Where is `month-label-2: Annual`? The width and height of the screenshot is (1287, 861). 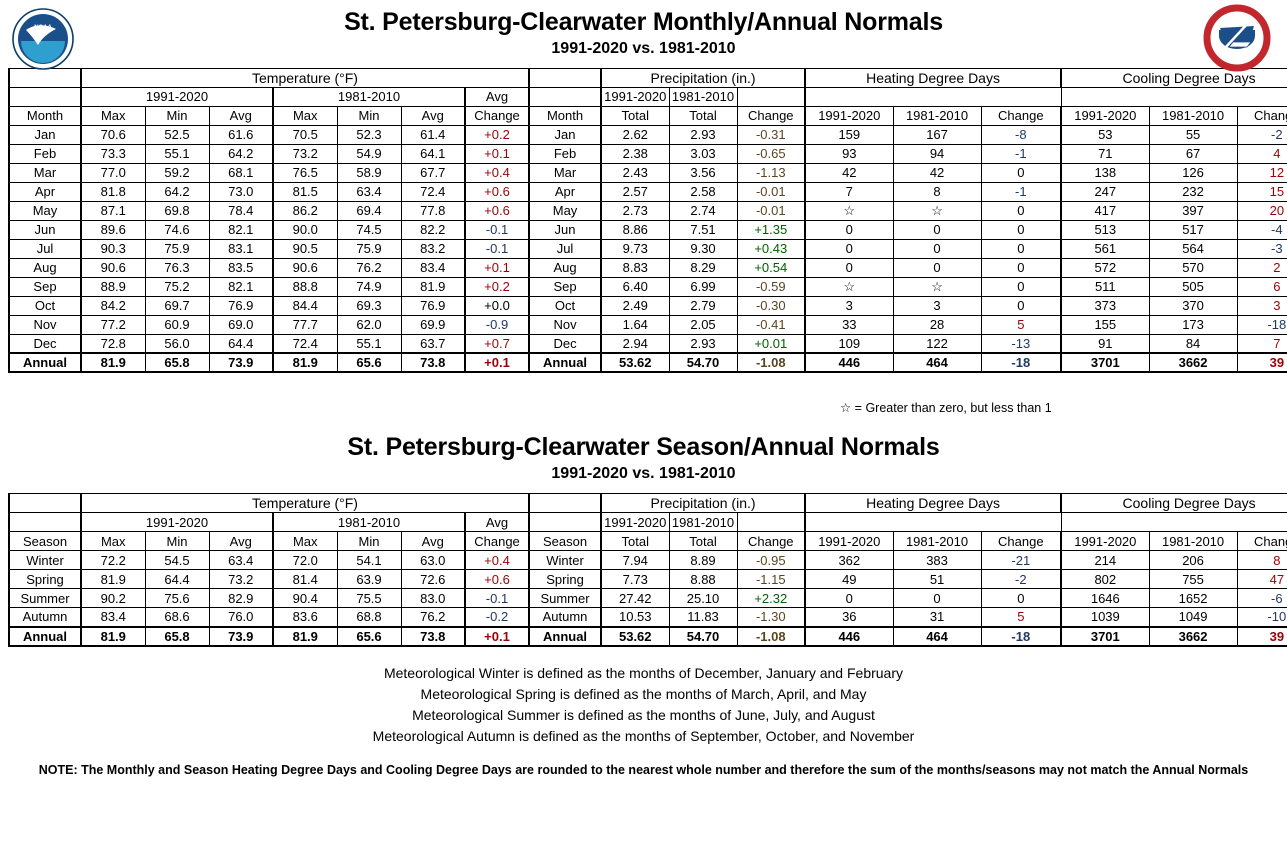
month-label-2: Annual is located at coordinates (565, 363).